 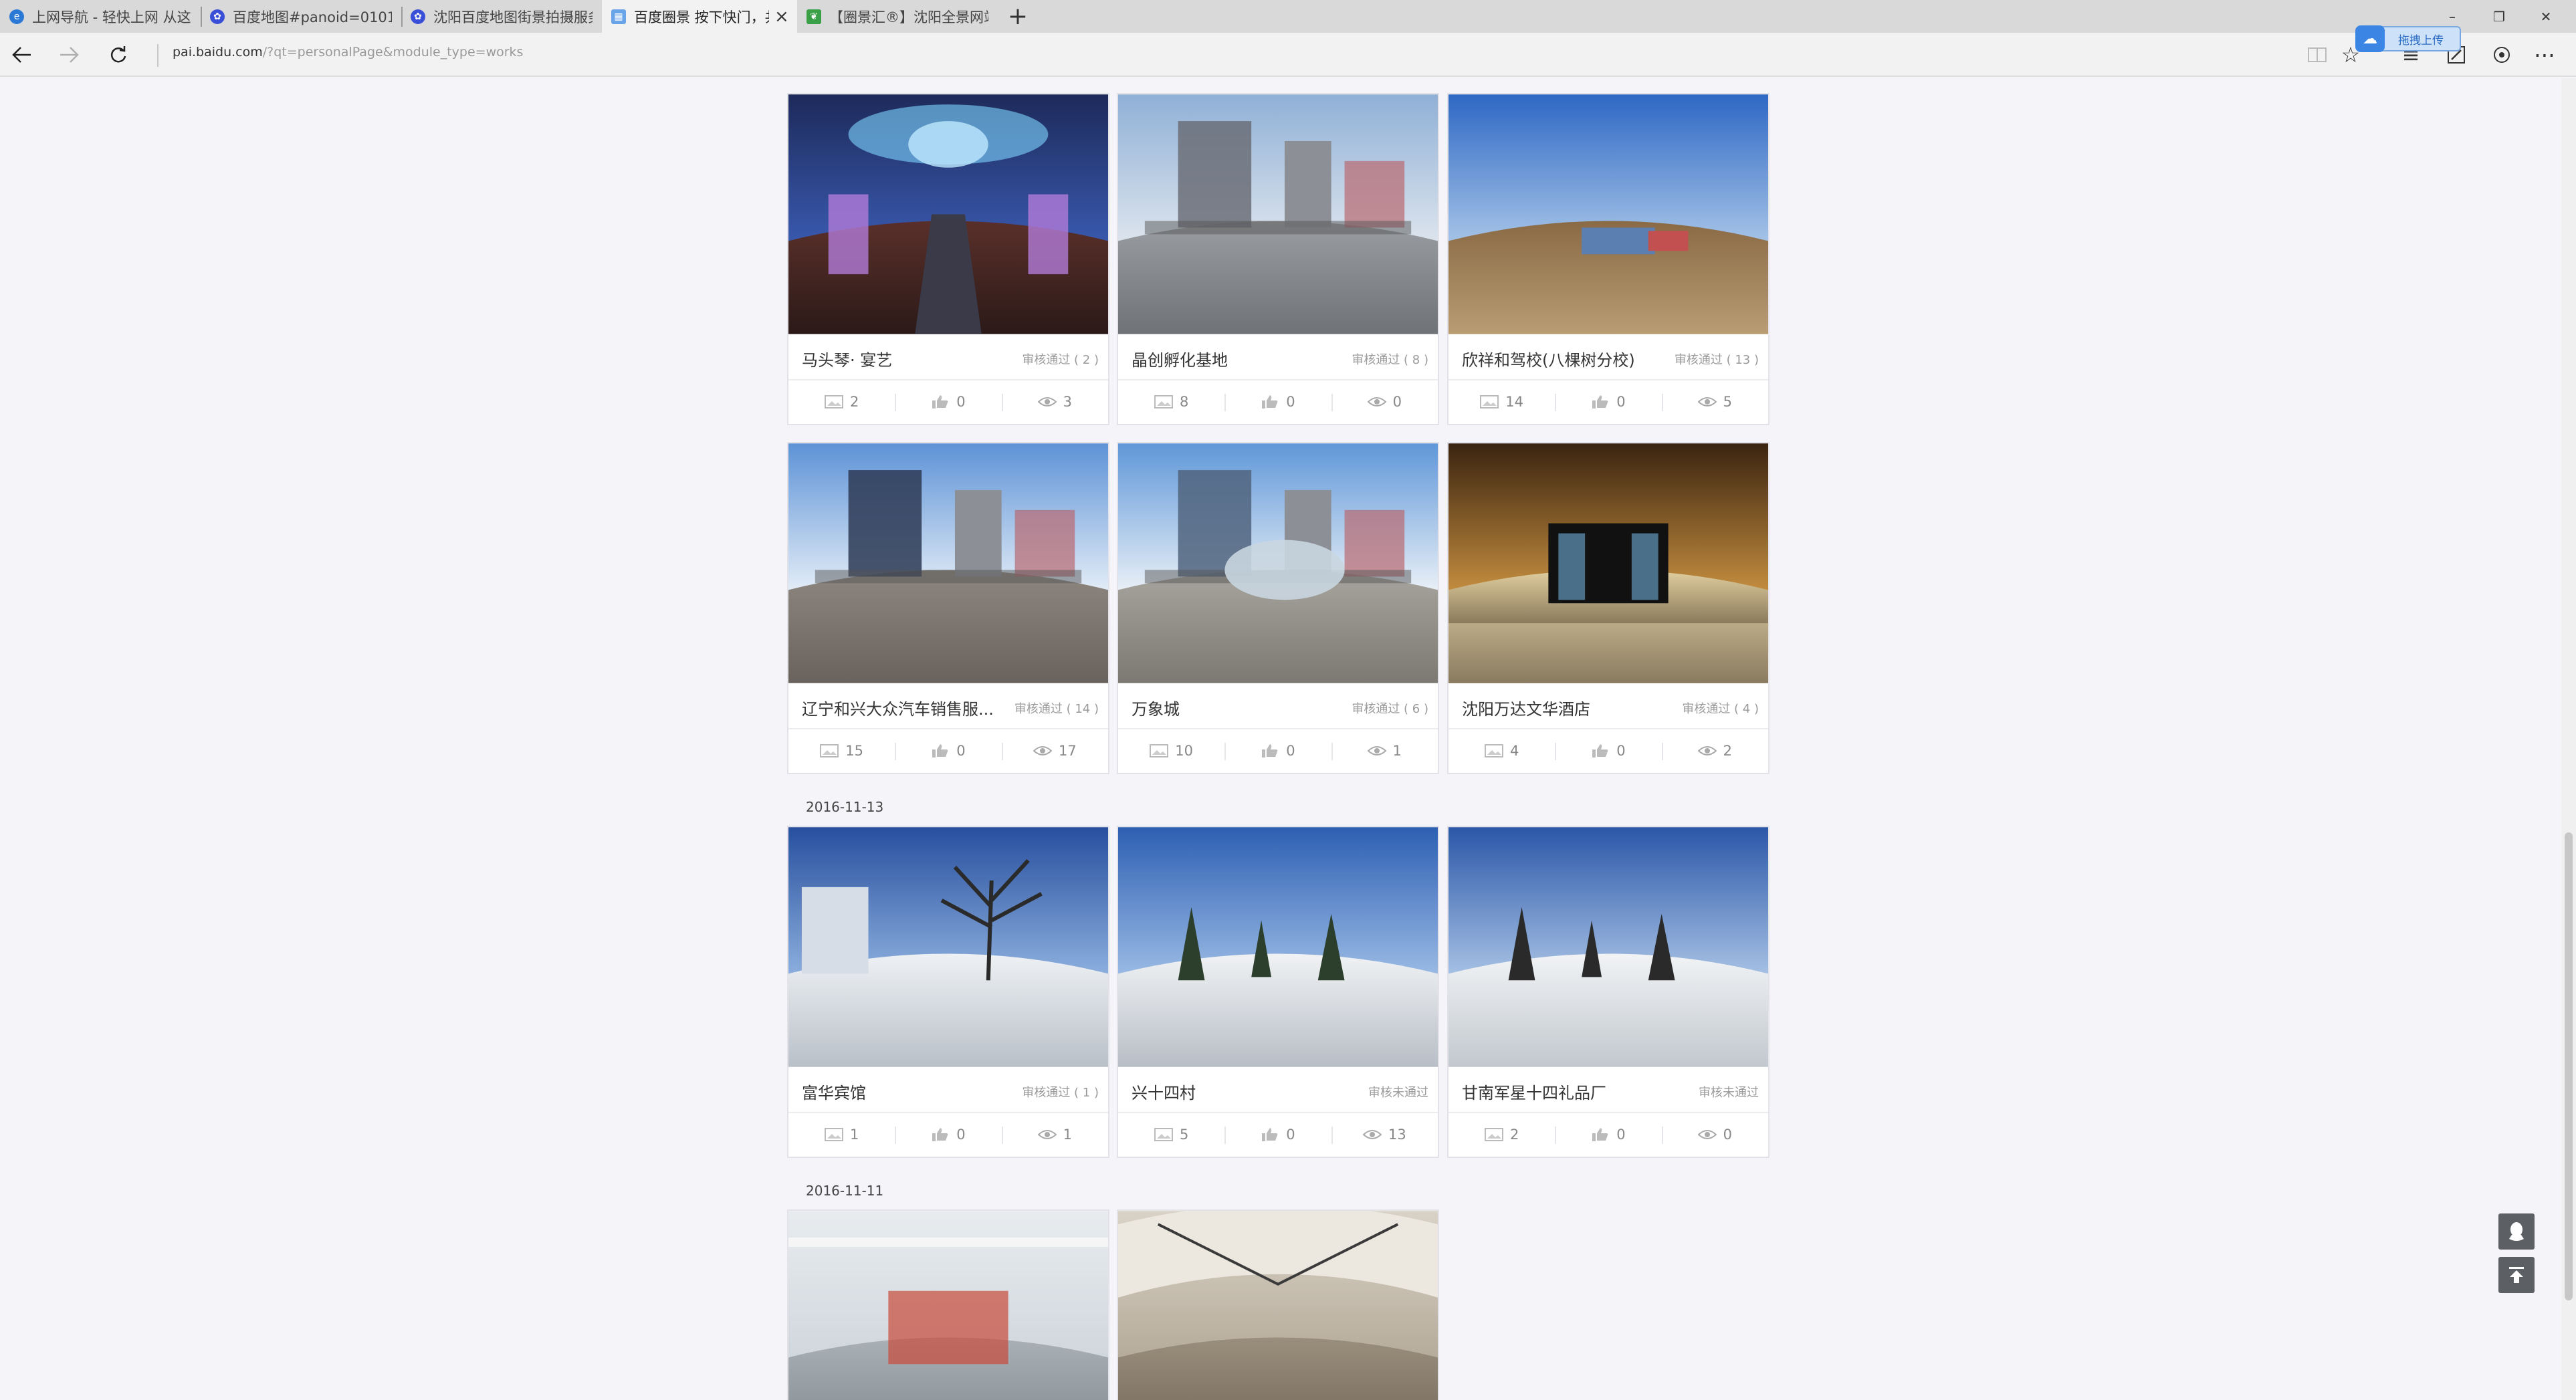 I want to click on work-title: 晶创孵化基地, so click(x=1180, y=358).